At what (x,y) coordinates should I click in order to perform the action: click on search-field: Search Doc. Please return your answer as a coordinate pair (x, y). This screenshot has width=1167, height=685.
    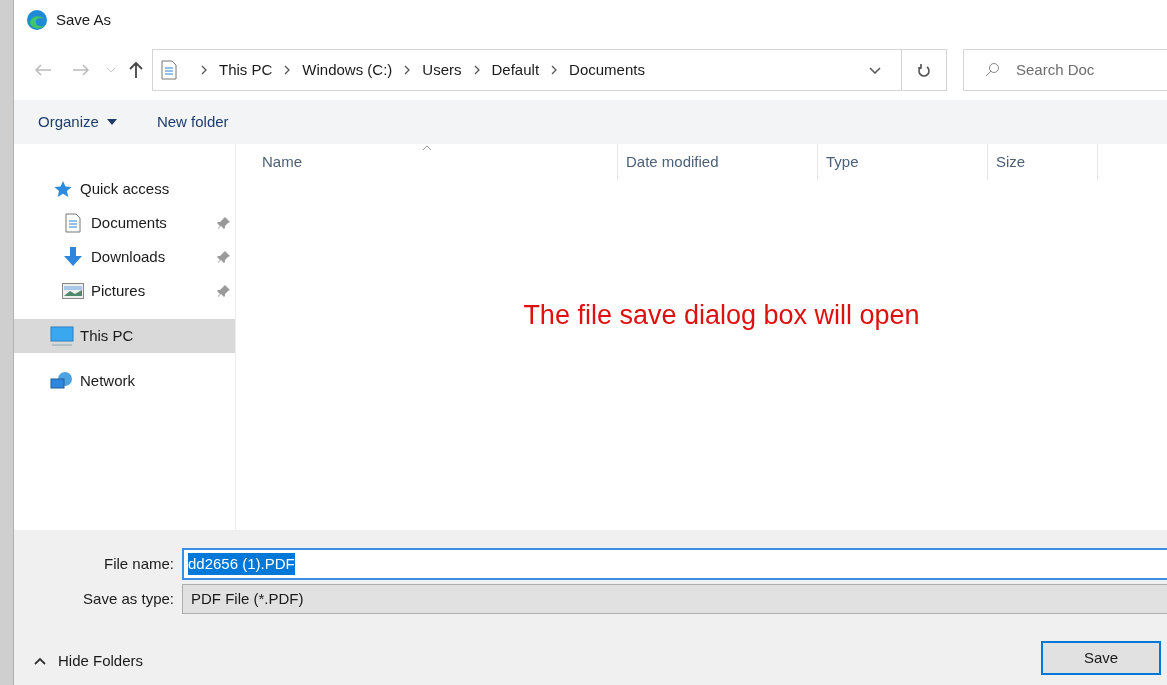
    Looking at the image, I should click on (1065, 70).